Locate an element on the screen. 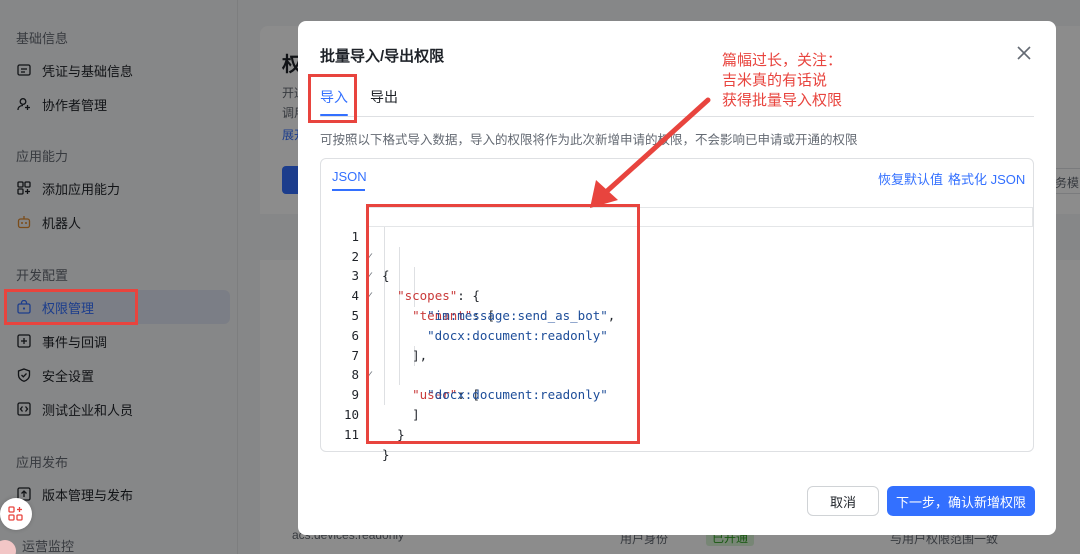 Image resolution: width=1080 pixels, height=554 pixels. annotation-arrow-icon is located at coordinates (650, 152).